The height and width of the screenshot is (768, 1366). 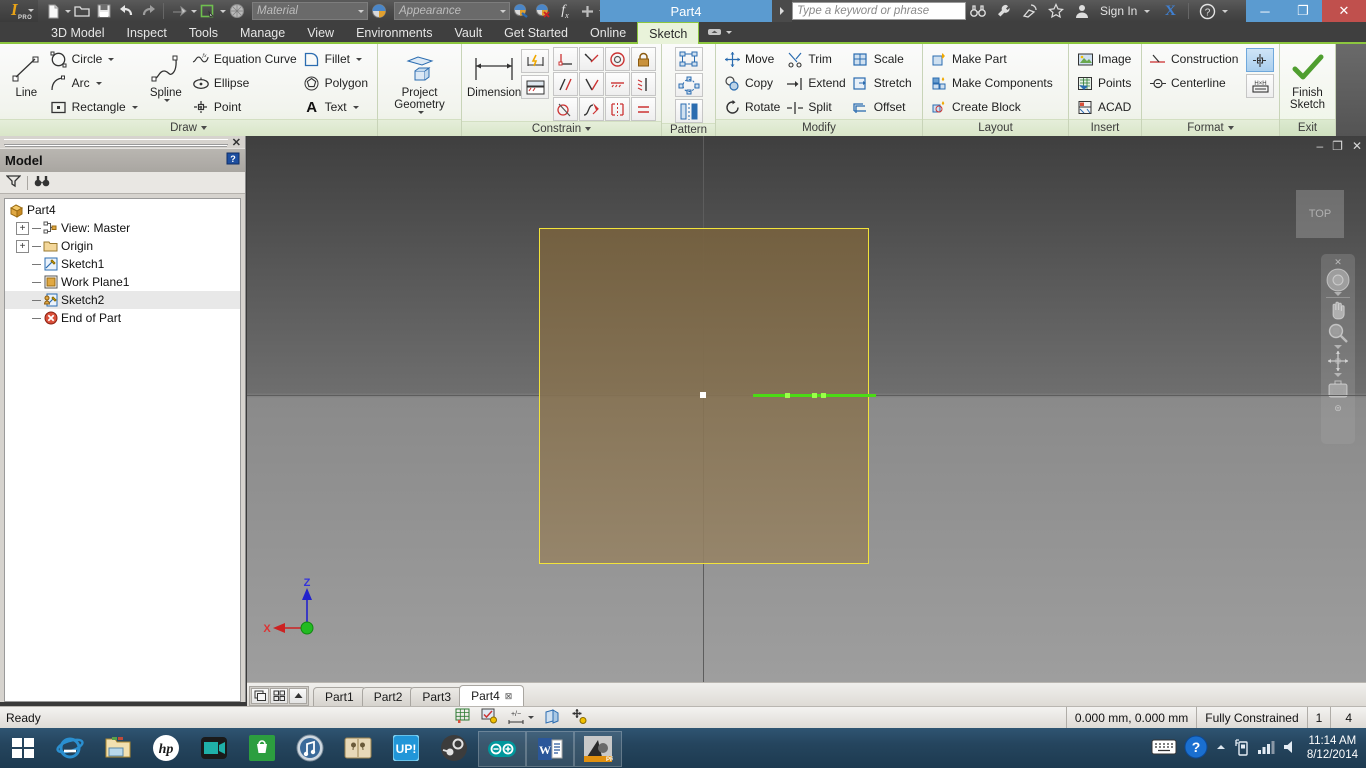 I want to click on up-icon: UP!, so click(x=406, y=748).